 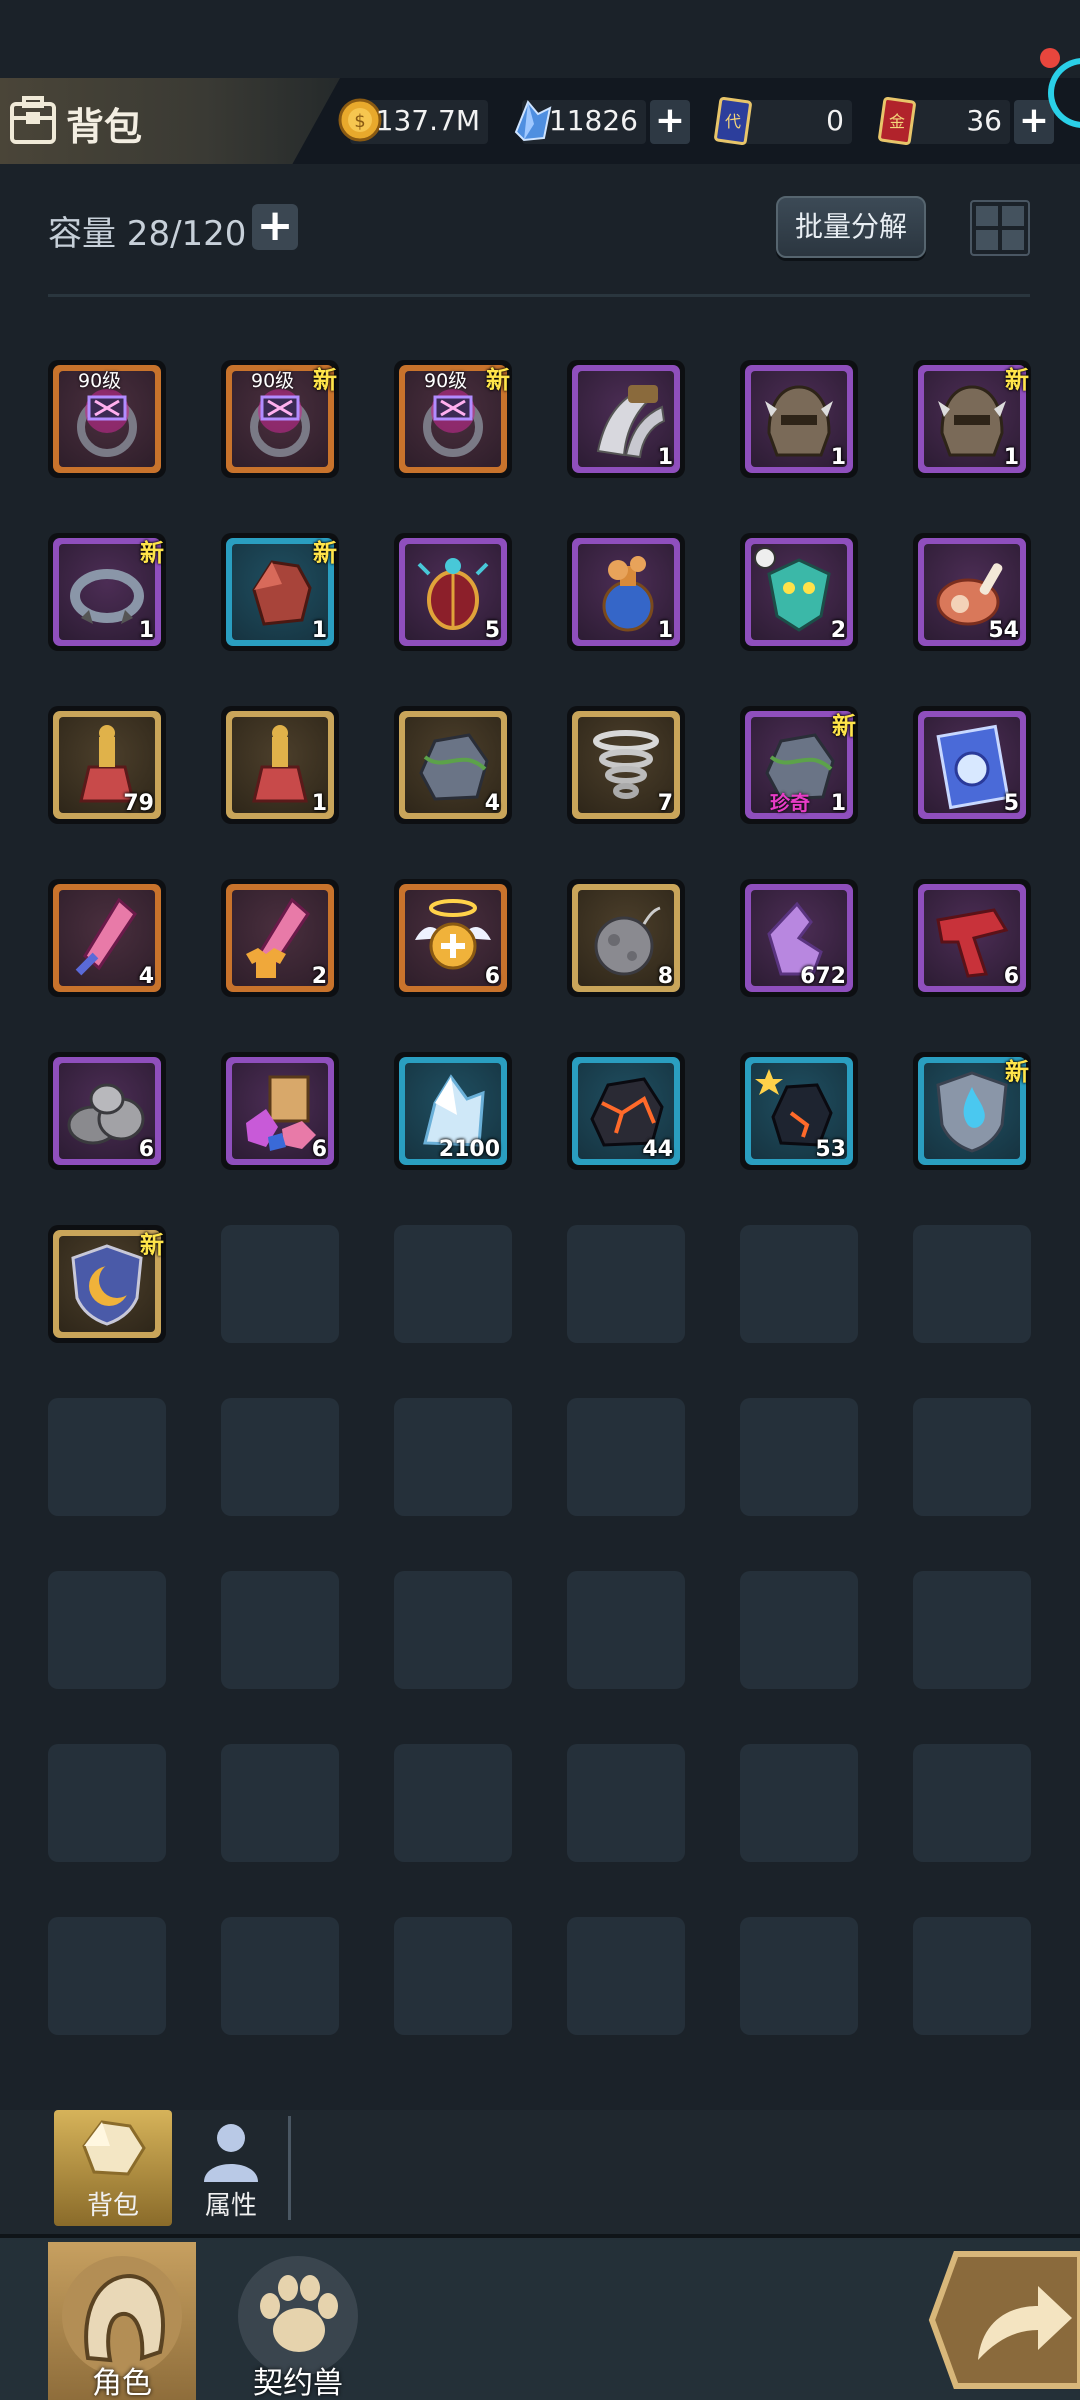 What do you see at coordinates (298, 2321) in the screenshot?
I see `nav-pets: 契约兽` at bounding box center [298, 2321].